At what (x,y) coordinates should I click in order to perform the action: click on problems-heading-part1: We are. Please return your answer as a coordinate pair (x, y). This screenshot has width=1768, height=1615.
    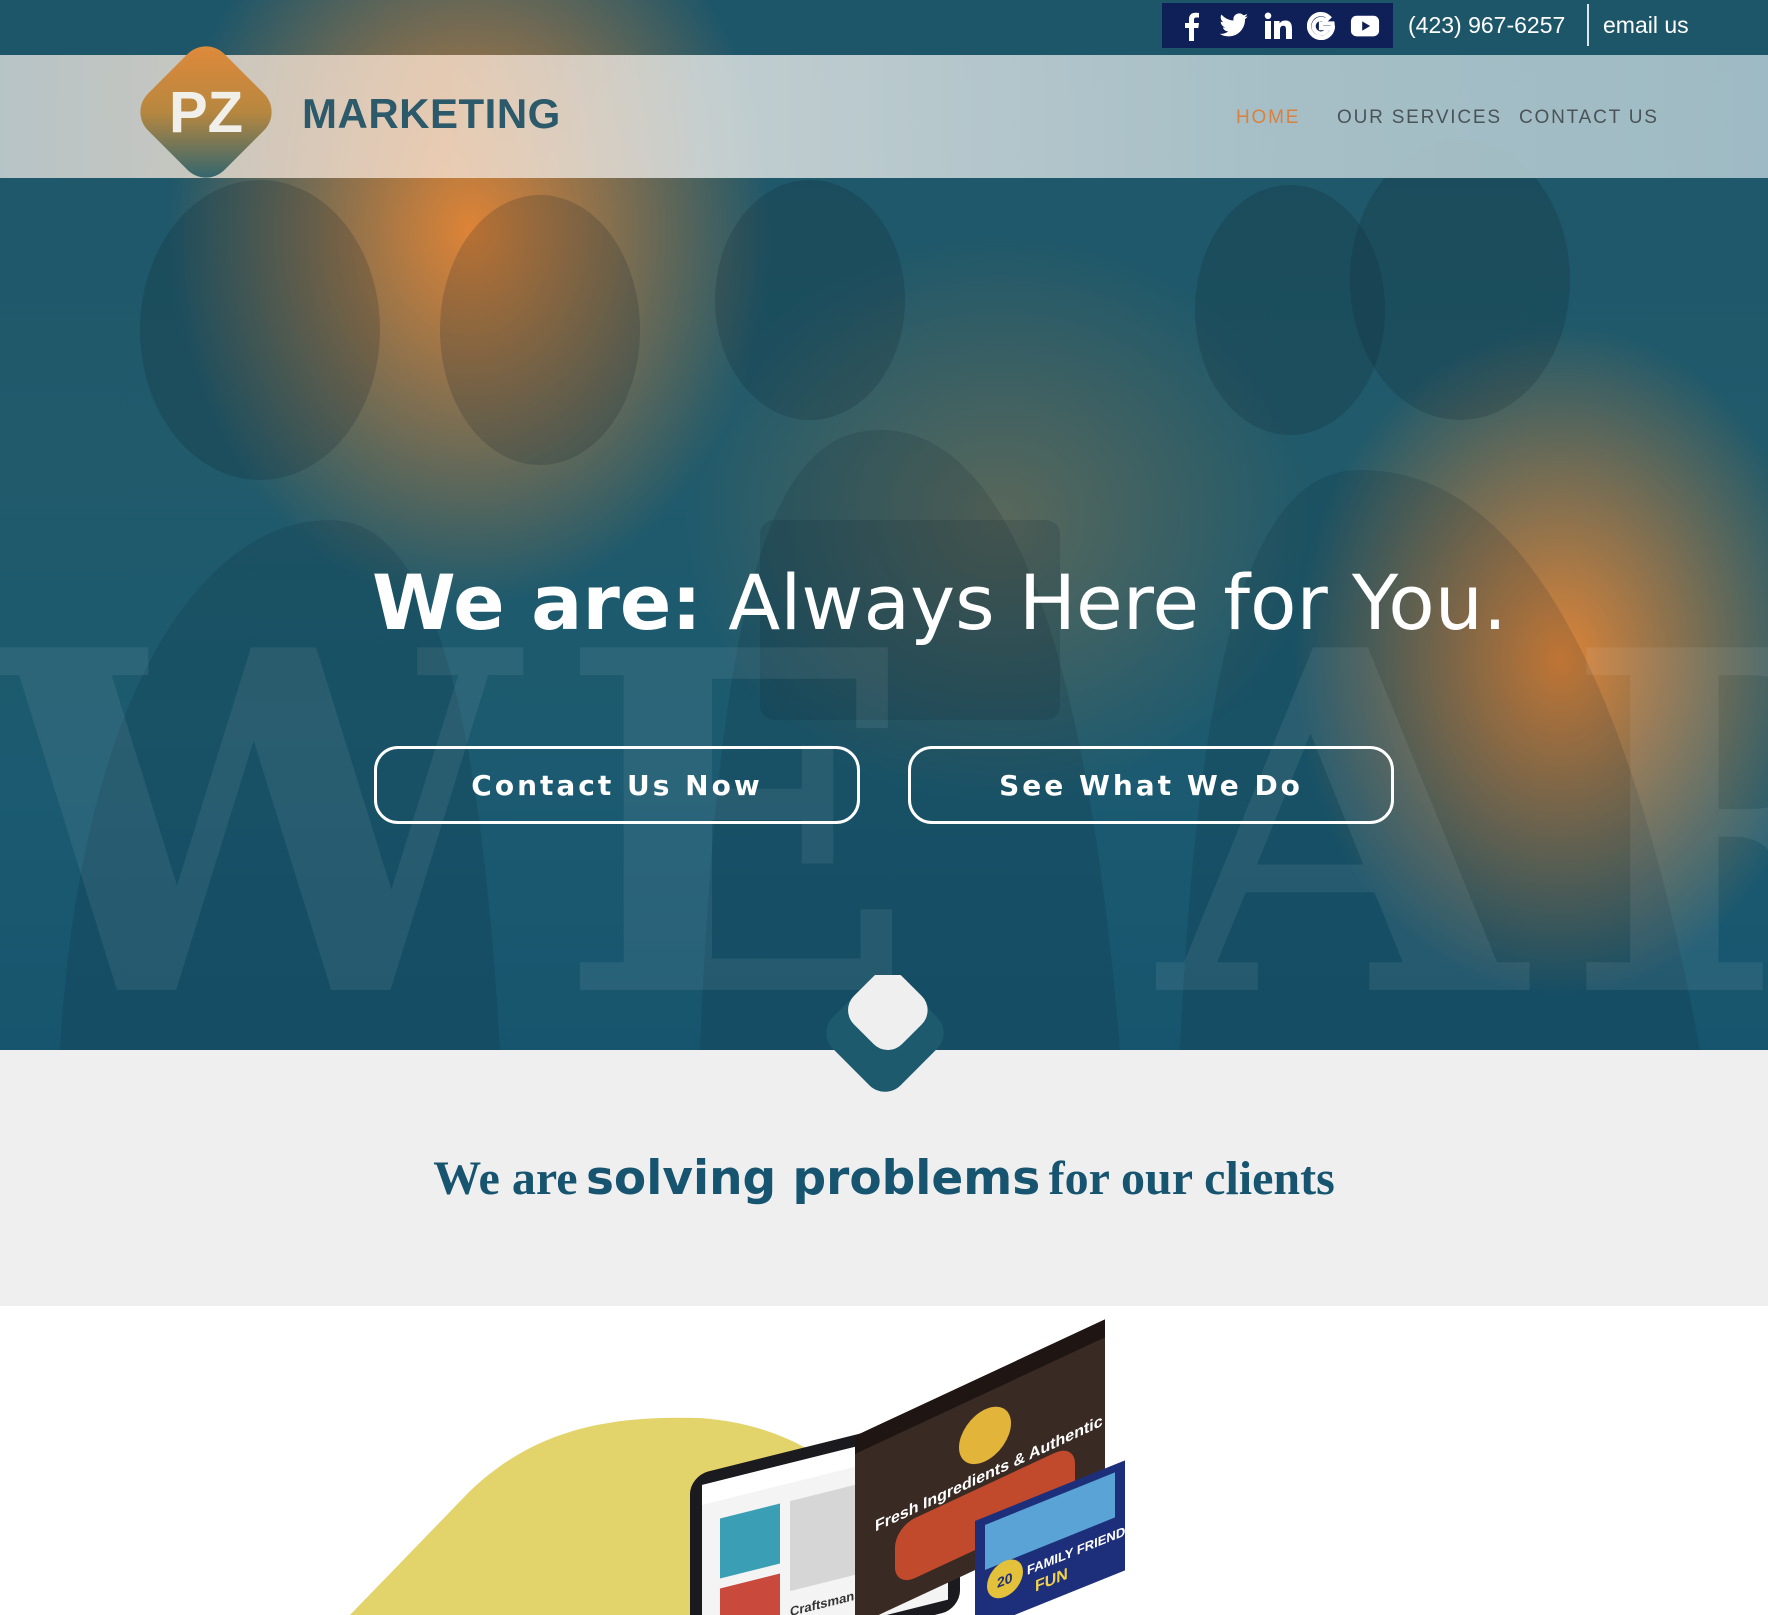
    Looking at the image, I should click on (505, 1178).